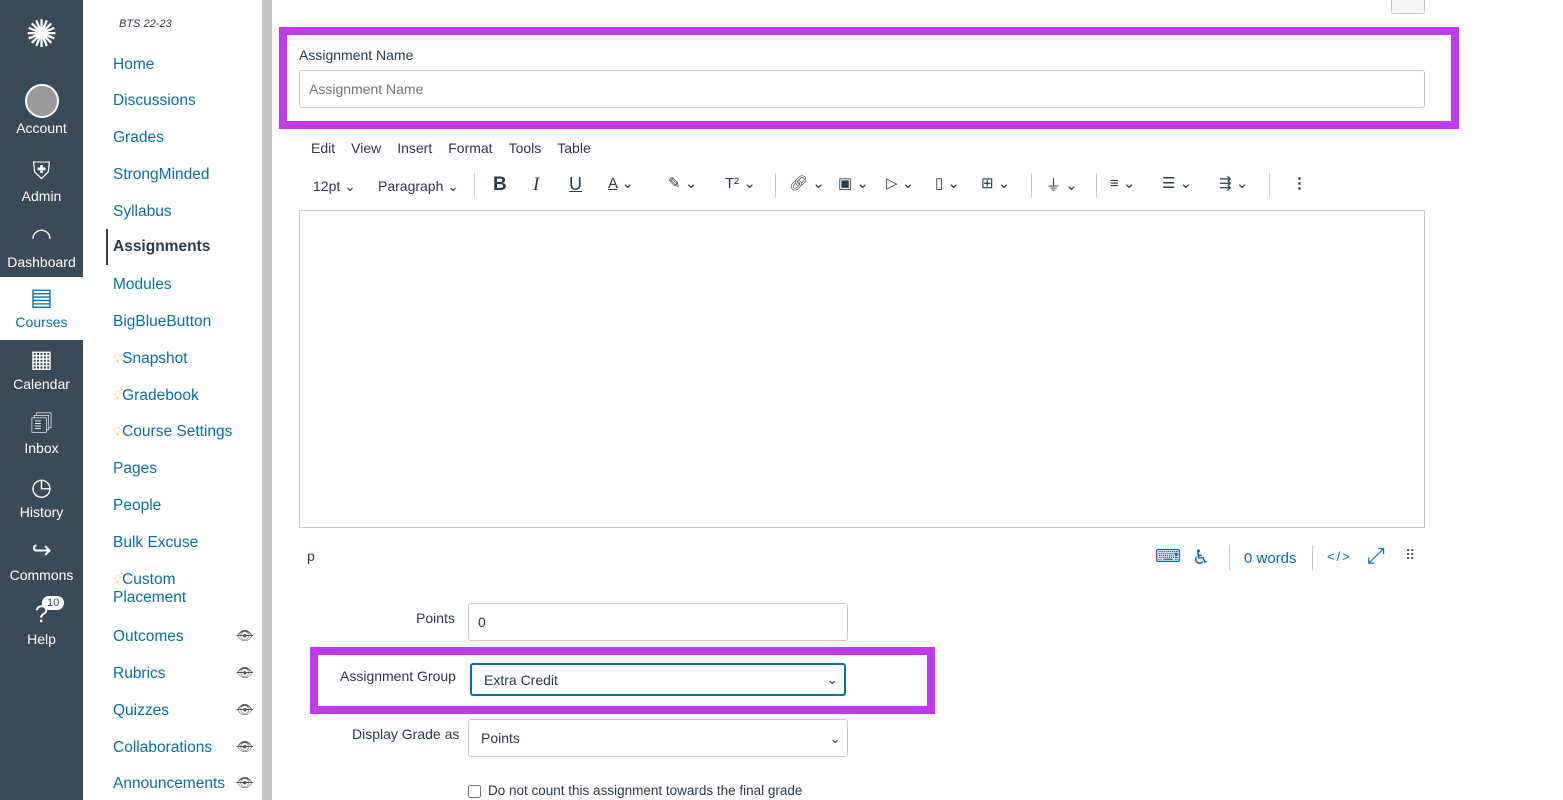 The height and width of the screenshot is (800, 1563). I want to click on keyboard-shortcuts-icon: ⌨, so click(1168, 556).